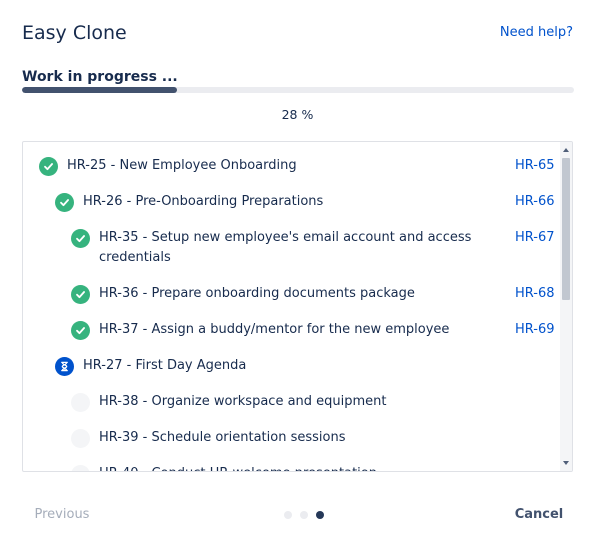  I want to click on previous-button: Previous, so click(62, 515).